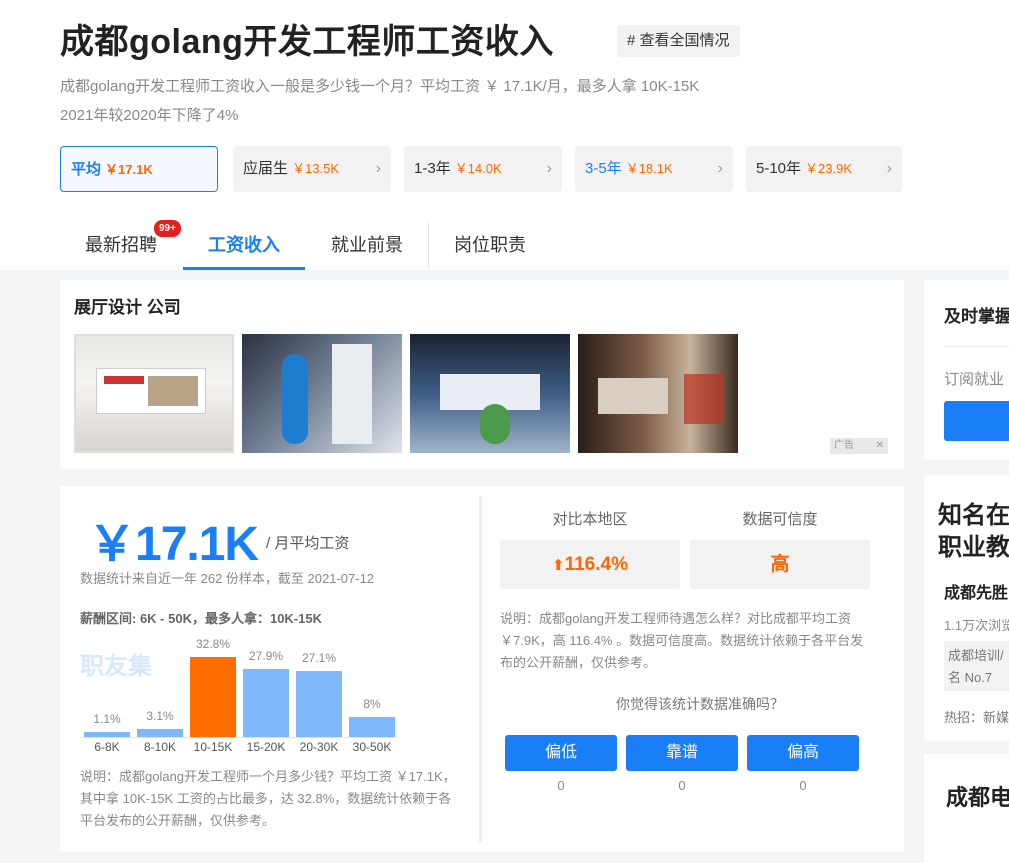 Image resolution: width=1009 pixels, height=863 pixels. I want to click on stat-amount: ￥17.1K, so click(129, 169).